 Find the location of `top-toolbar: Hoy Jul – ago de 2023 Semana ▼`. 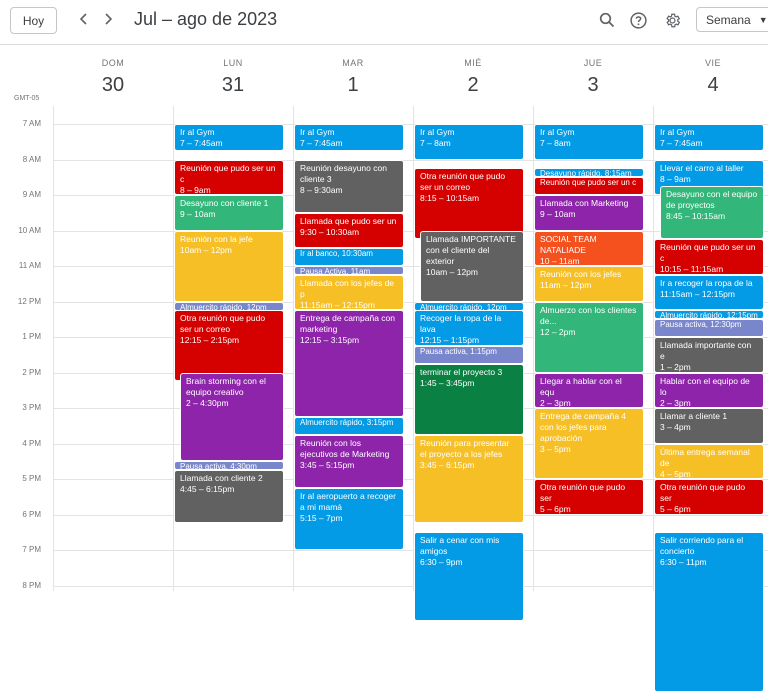

top-toolbar: Hoy Jul – ago de 2023 Semana ▼ is located at coordinates (384, 22).